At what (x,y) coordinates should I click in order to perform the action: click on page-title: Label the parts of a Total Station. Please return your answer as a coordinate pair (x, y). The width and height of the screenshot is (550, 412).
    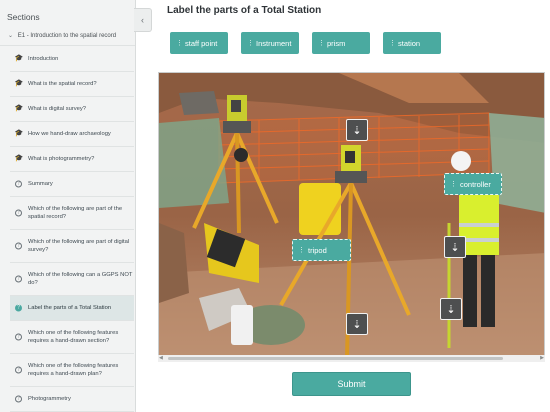
    Looking at the image, I should click on (244, 10).